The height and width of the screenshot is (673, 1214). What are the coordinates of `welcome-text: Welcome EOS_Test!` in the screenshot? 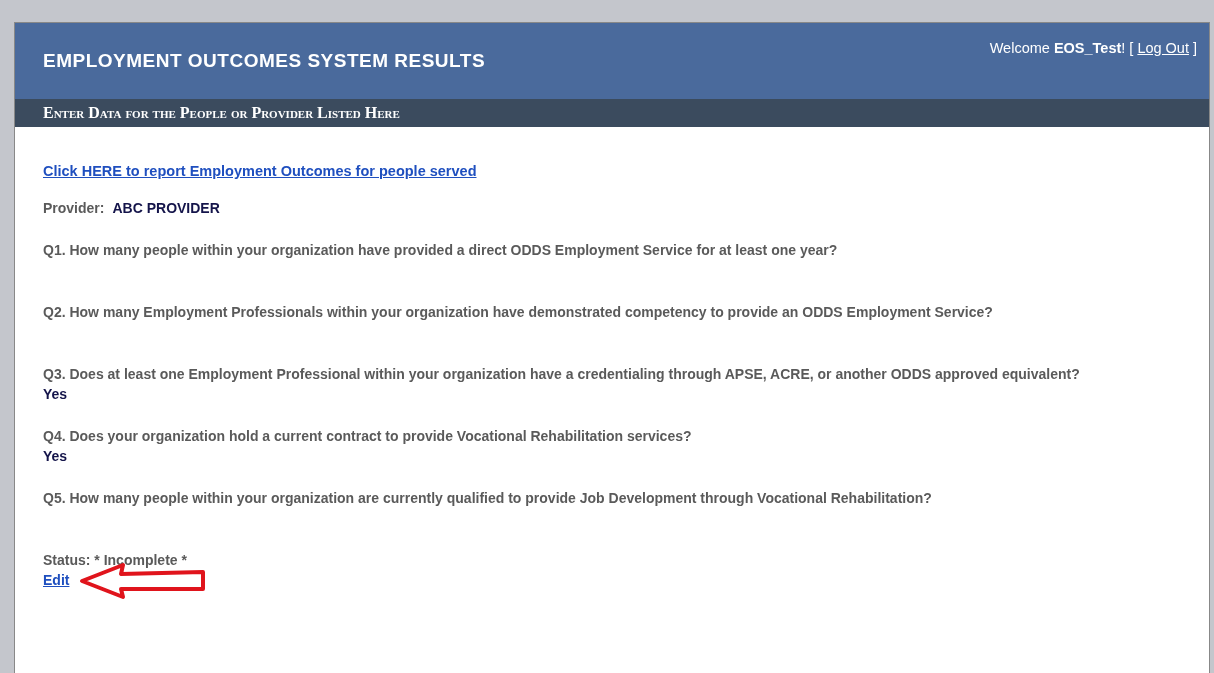 It's located at (1057, 48).